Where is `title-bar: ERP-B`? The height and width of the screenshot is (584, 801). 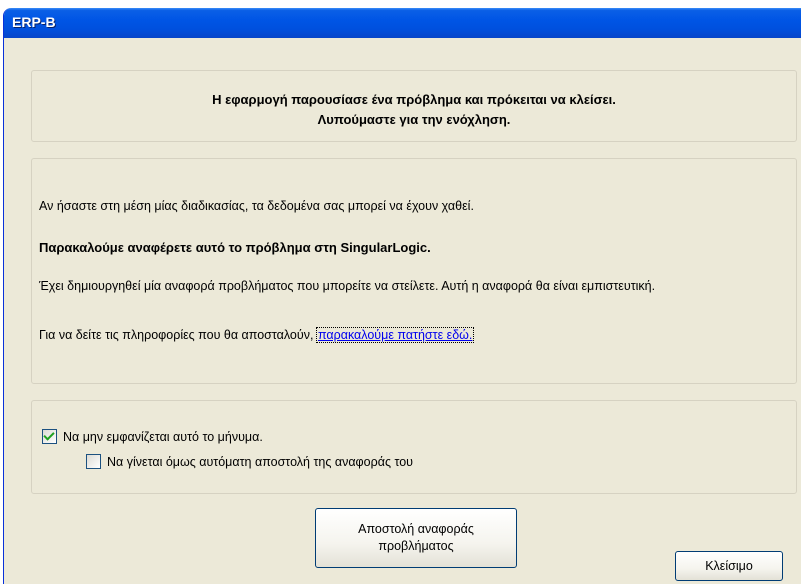 title-bar: ERP-B is located at coordinates (402, 23).